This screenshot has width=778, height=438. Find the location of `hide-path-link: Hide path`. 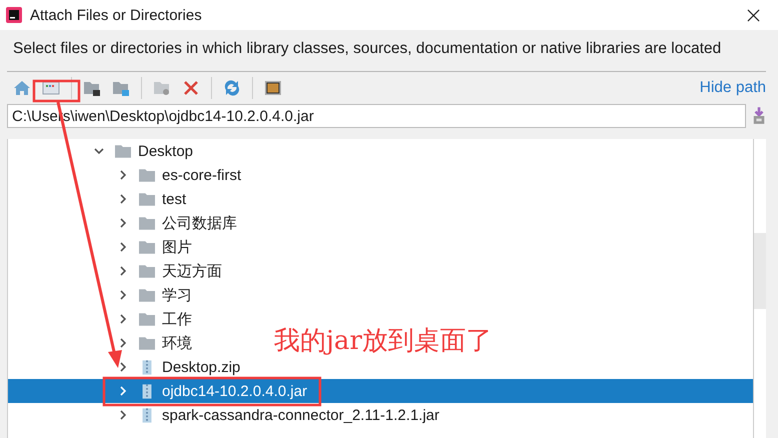

hide-path-link: Hide path is located at coordinates (733, 88).